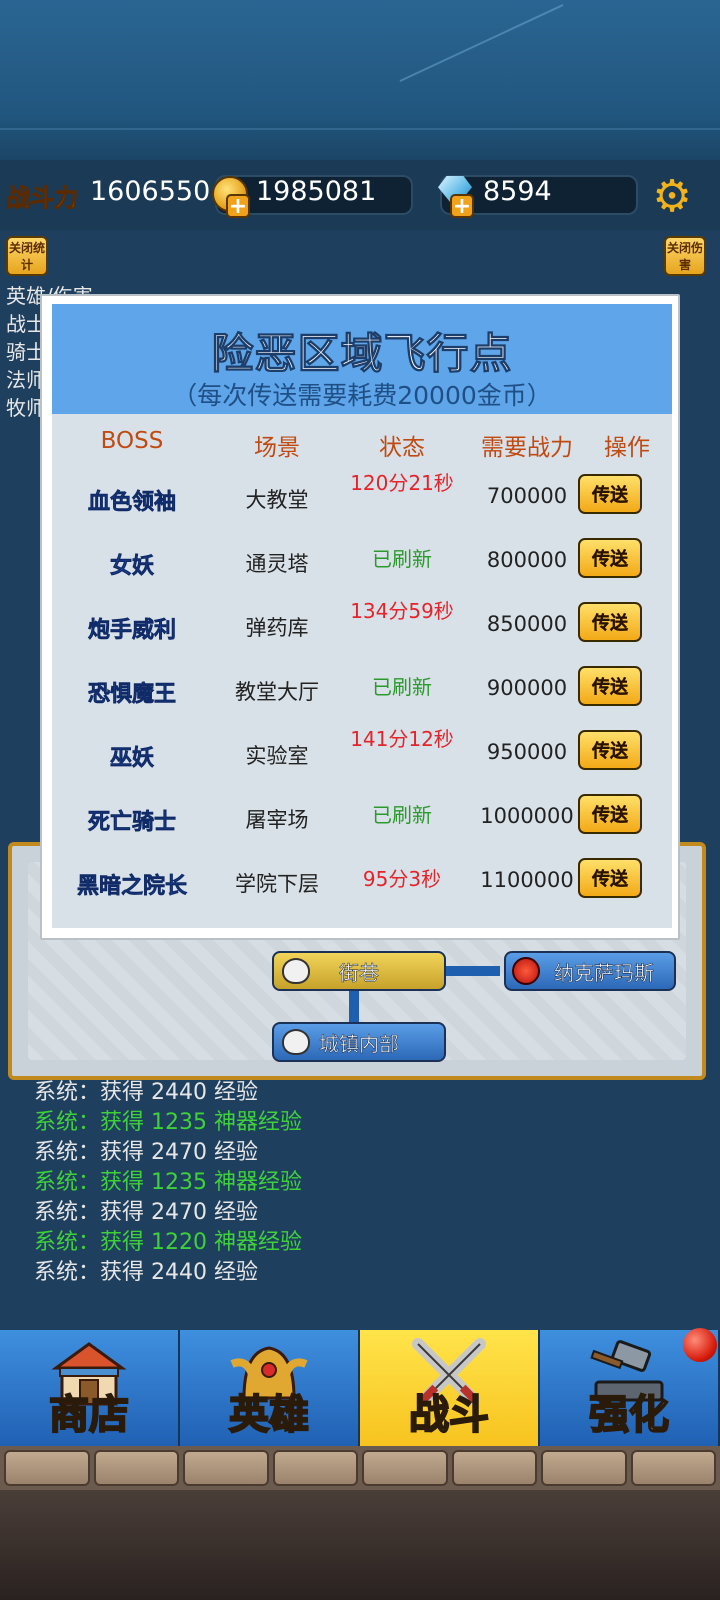 This screenshot has width=720, height=1600. I want to click on map-path, so click(470, 971).